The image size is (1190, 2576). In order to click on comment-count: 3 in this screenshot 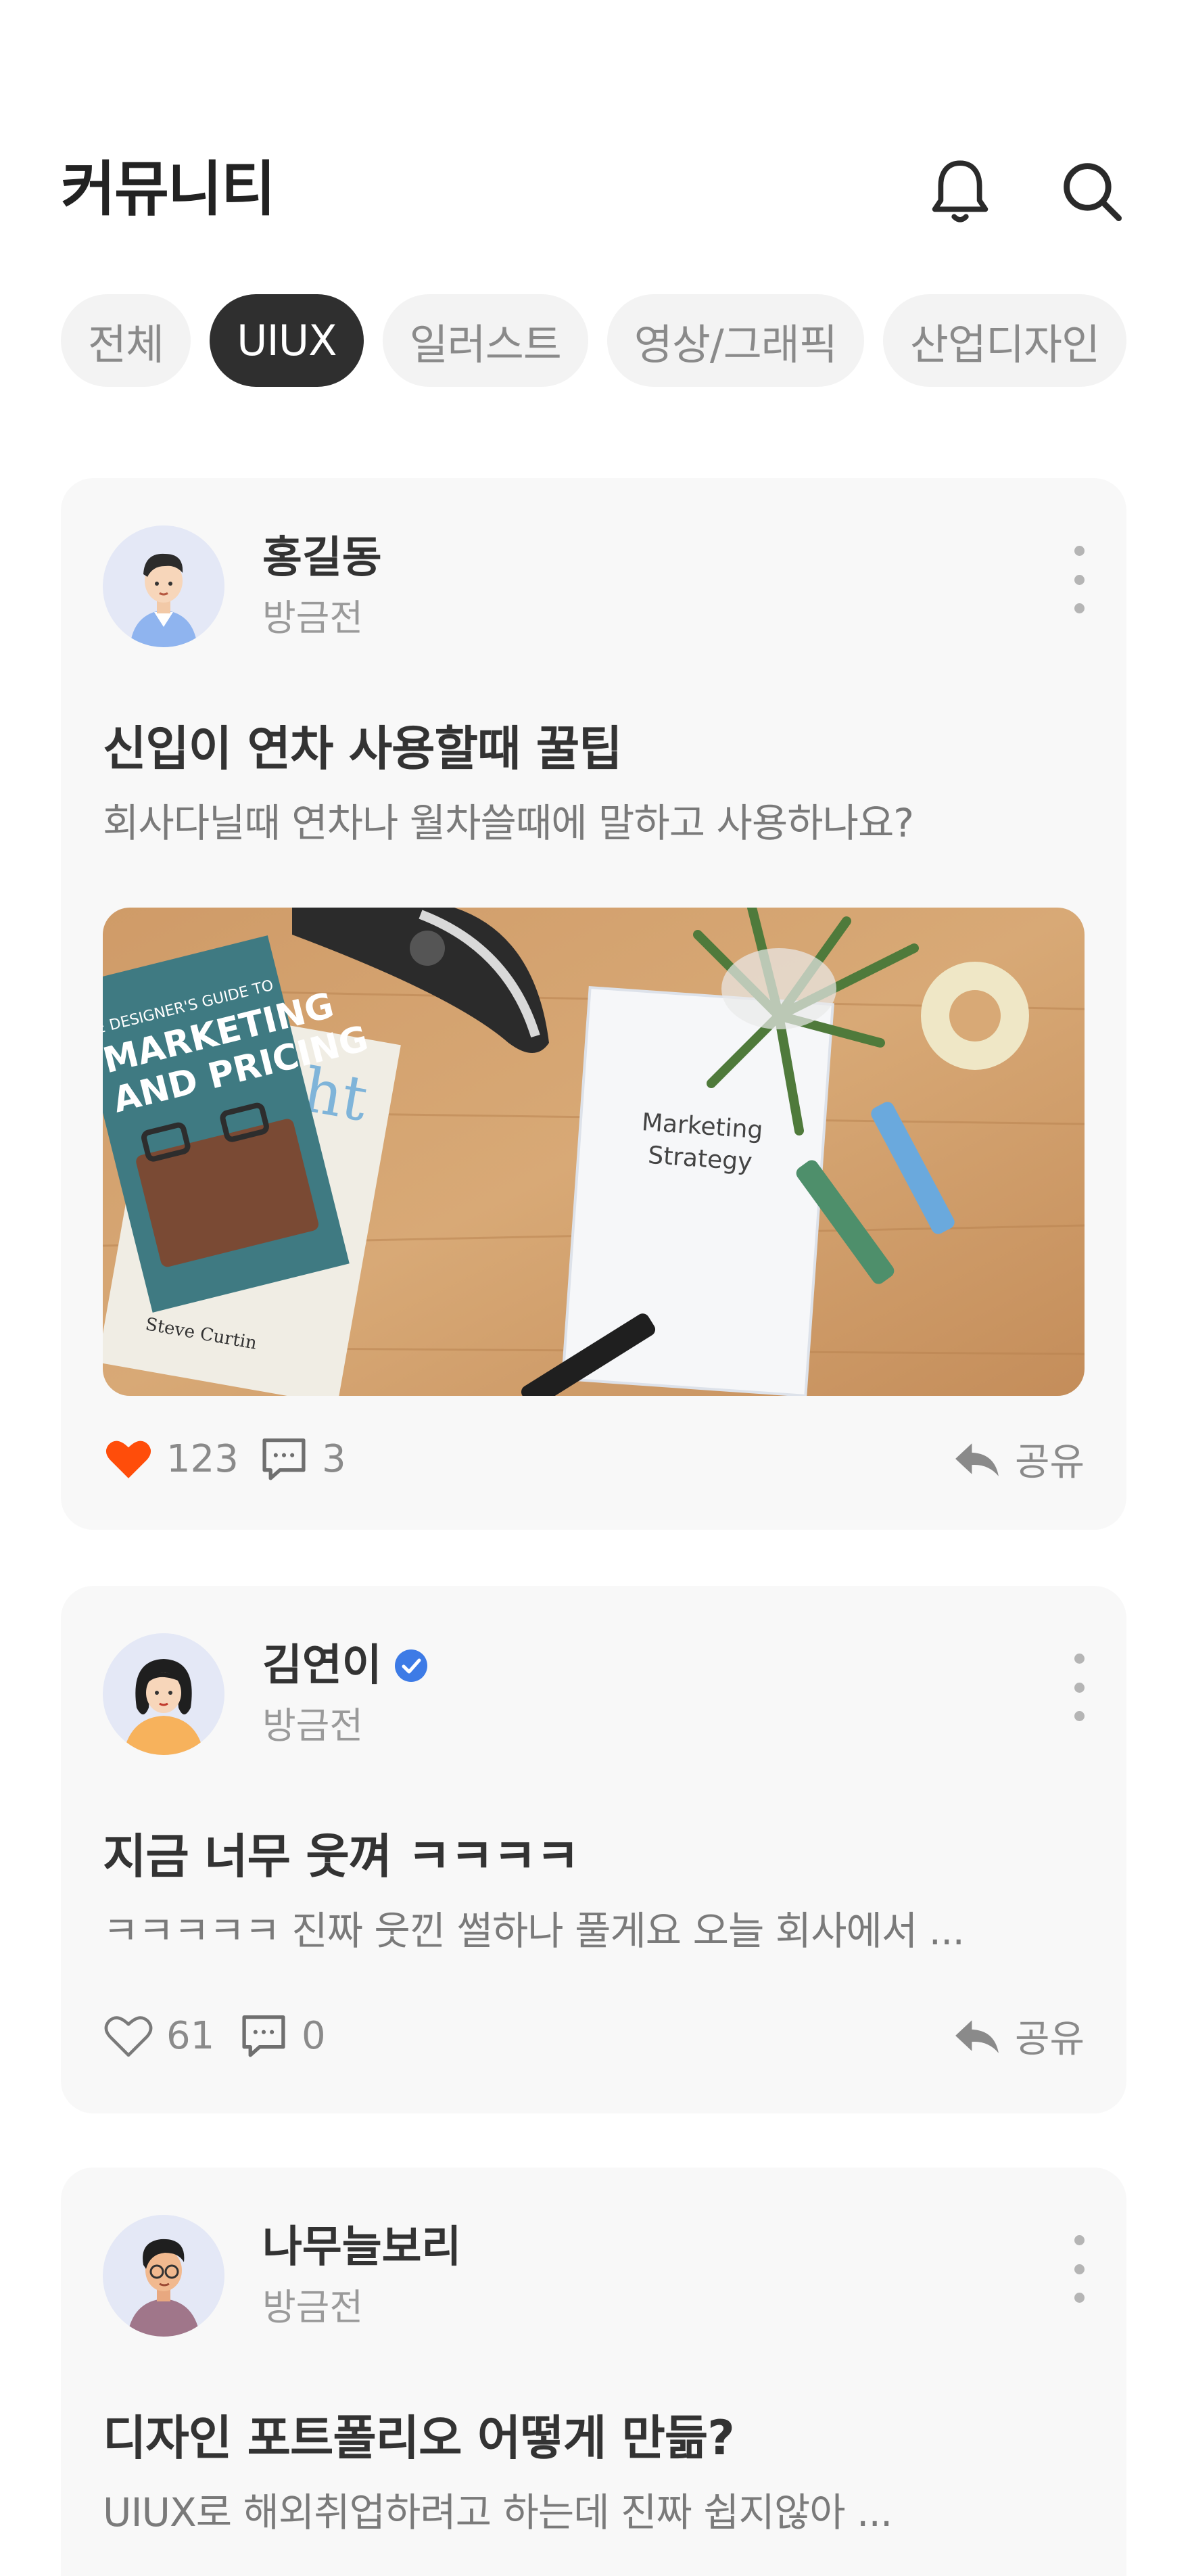, I will do `click(334, 1458)`.